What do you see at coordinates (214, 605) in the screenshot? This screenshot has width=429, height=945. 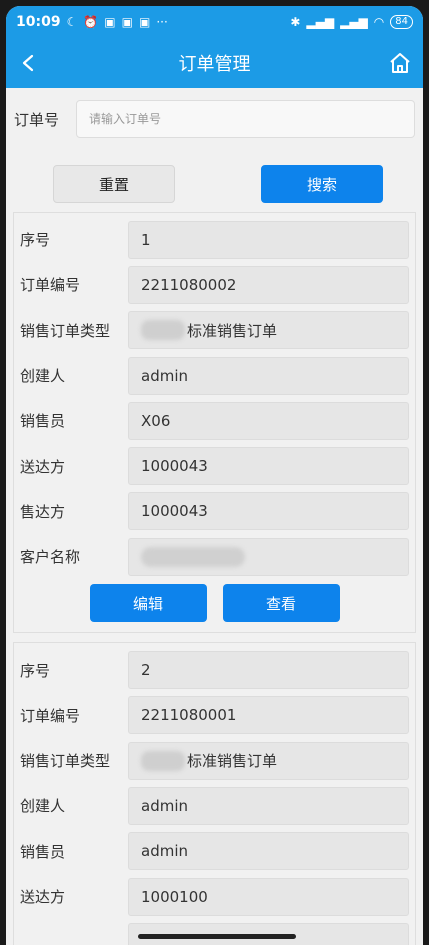 I see `order-actions: 编辑 查看` at bounding box center [214, 605].